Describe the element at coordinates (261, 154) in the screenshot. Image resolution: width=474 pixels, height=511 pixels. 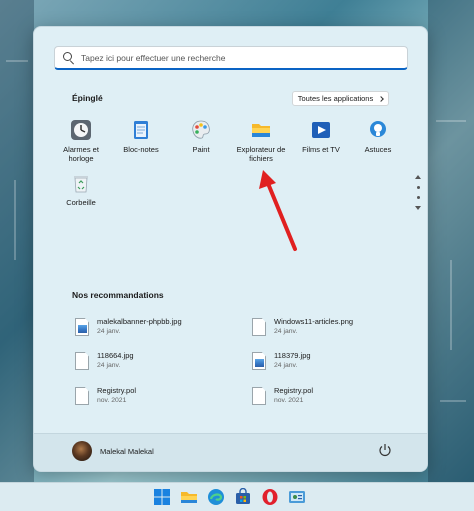
I see `pinned-app-label: Explorateur de fichiers` at that location.